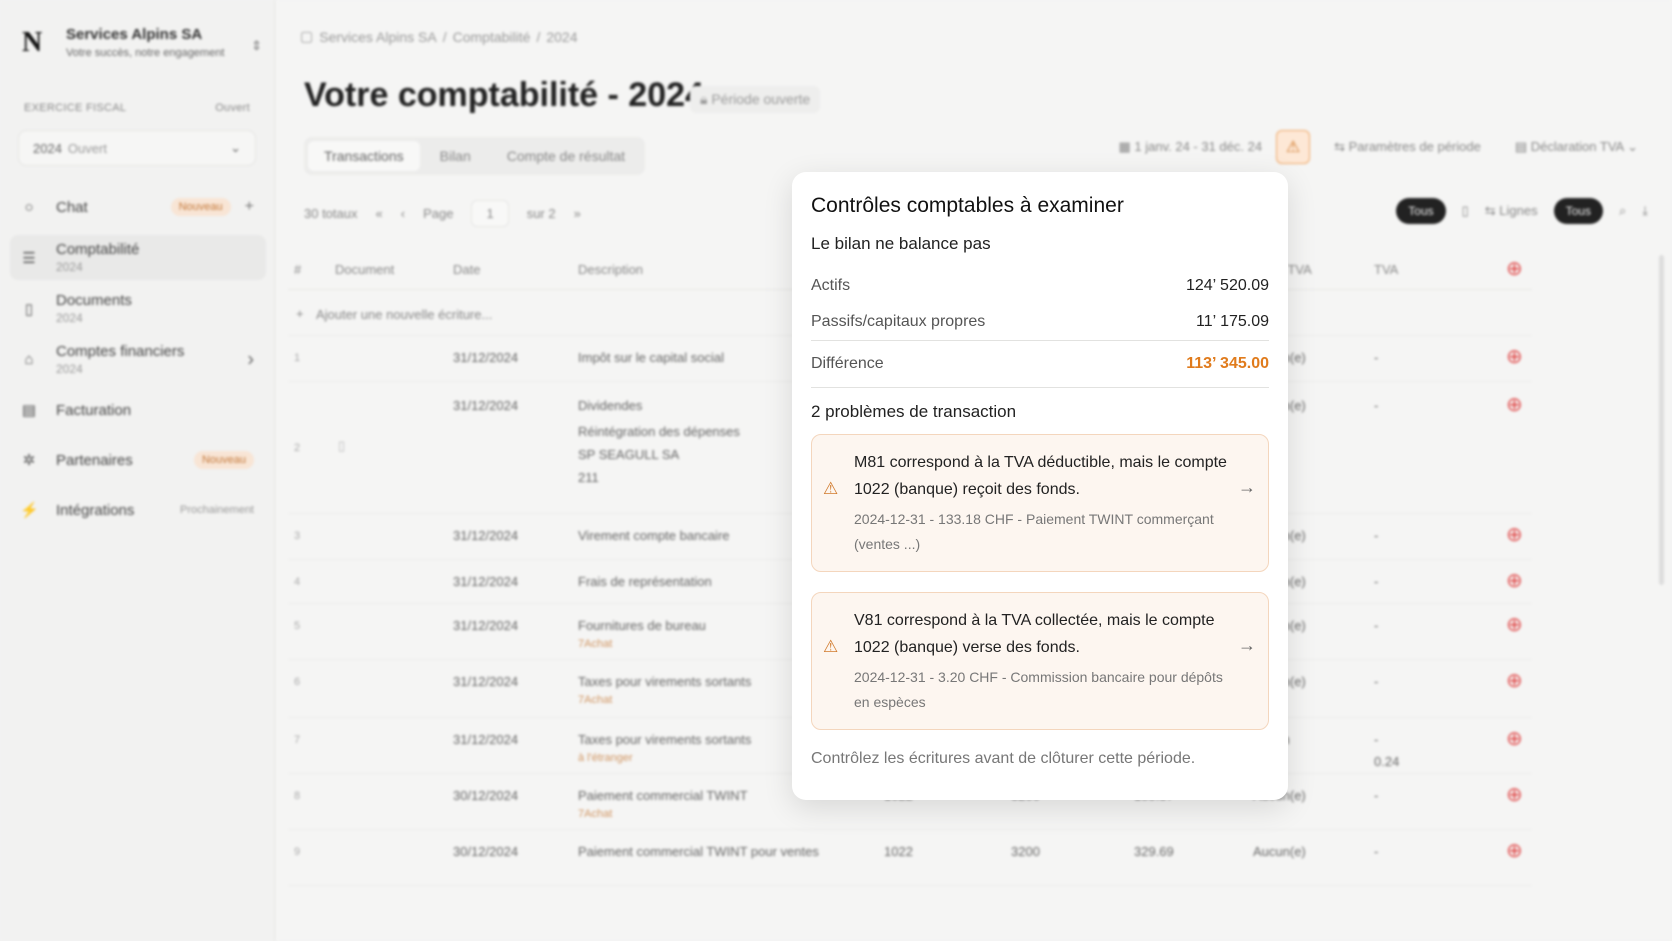 This screenshot has height=941, width=1672. I want to click on download-icon: ⤓, so click(1645, 211).